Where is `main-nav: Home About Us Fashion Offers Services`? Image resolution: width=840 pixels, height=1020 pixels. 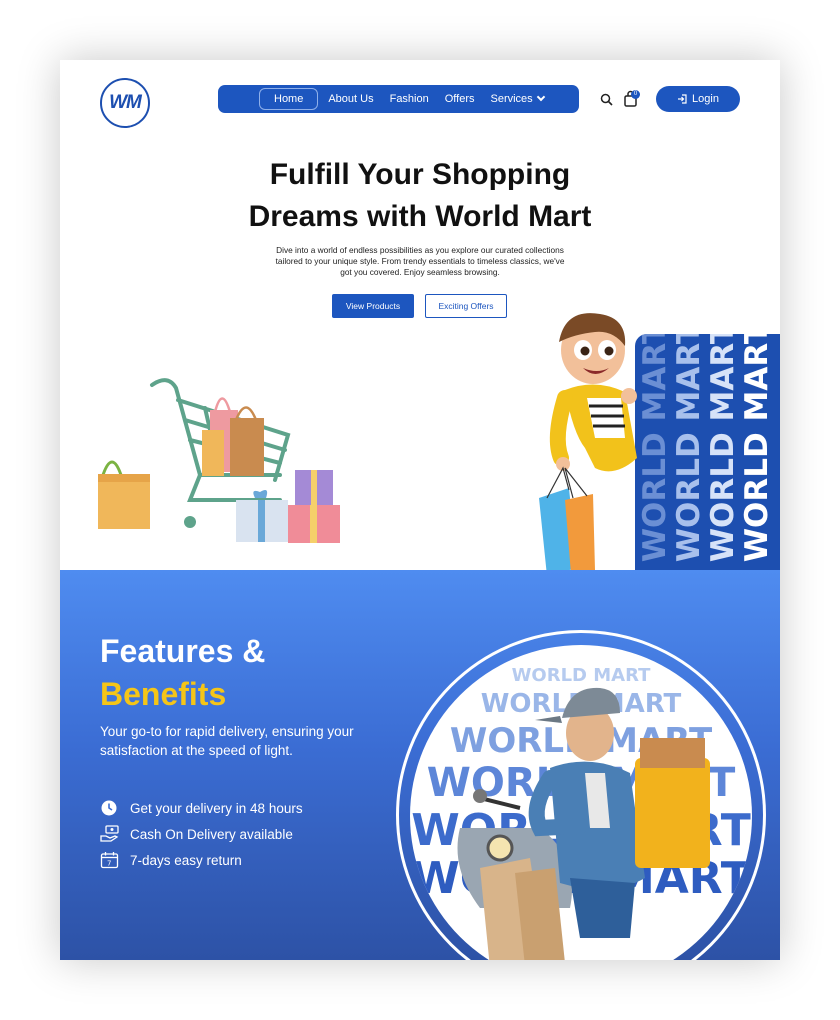
main-nav: Home About Us Fashion Offers Services is located at coordinates (398, 99).